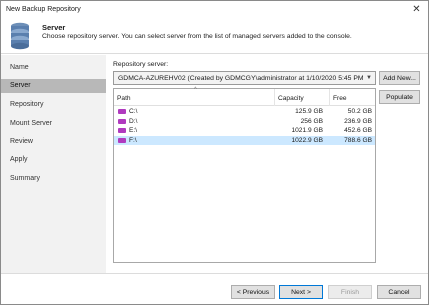  What do you see at coordinates (53, 124) in the screenshot?
I see `step-mount-server: Mount Server` at bounding box center [53, 124].